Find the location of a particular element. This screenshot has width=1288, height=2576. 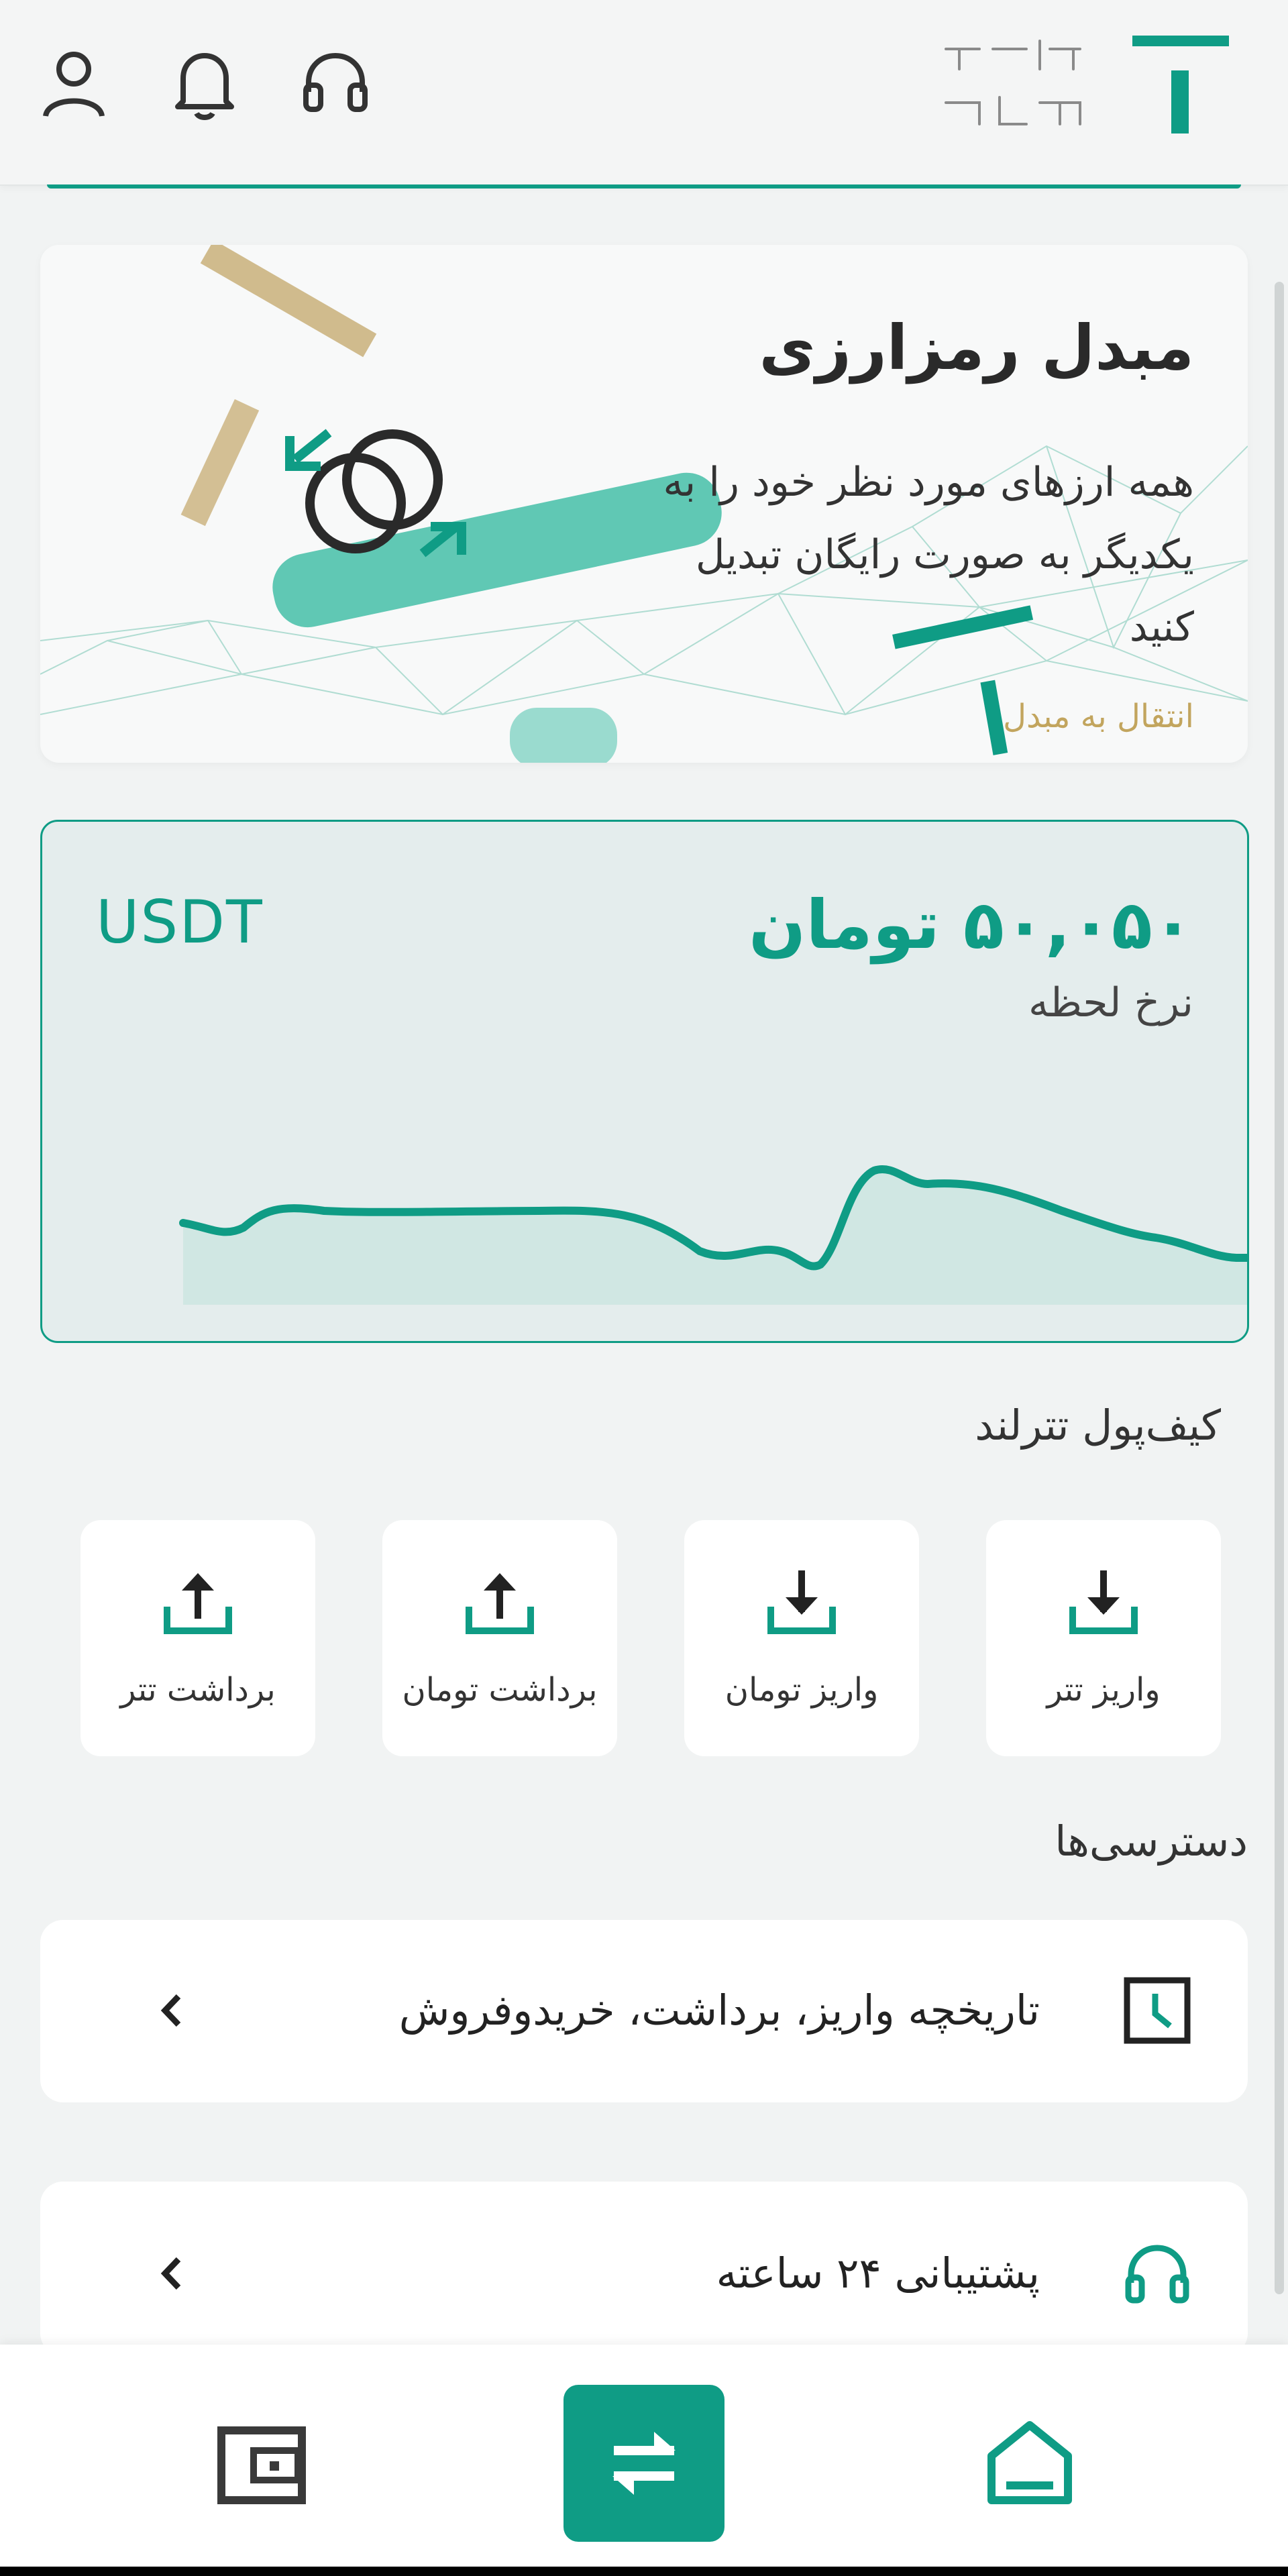

converter-title: مبدل رمزارزی is located at coordinates (976, 348).